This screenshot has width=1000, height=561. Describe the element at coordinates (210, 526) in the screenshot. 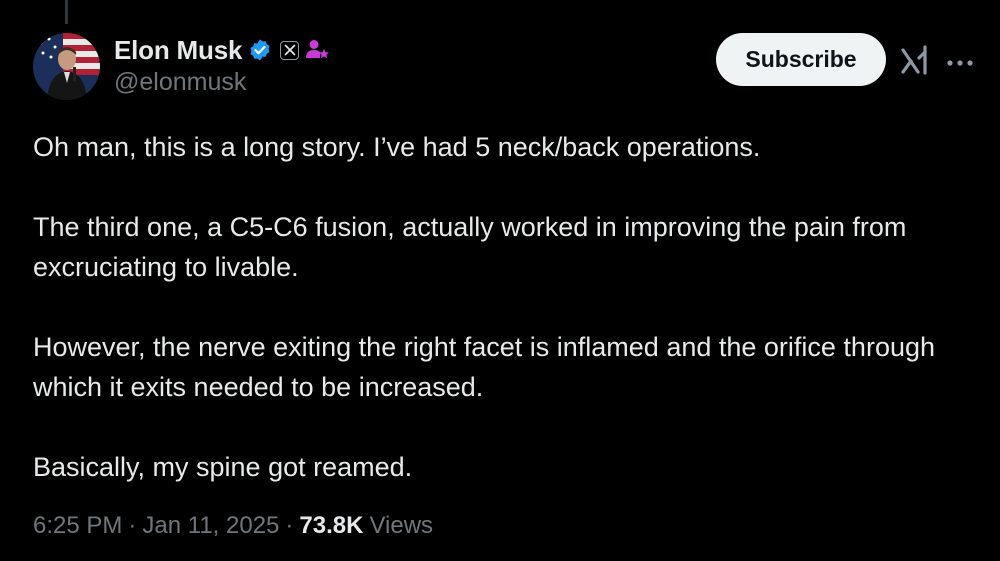

I see `tweet-date: Jan 11, 2025` at that location.